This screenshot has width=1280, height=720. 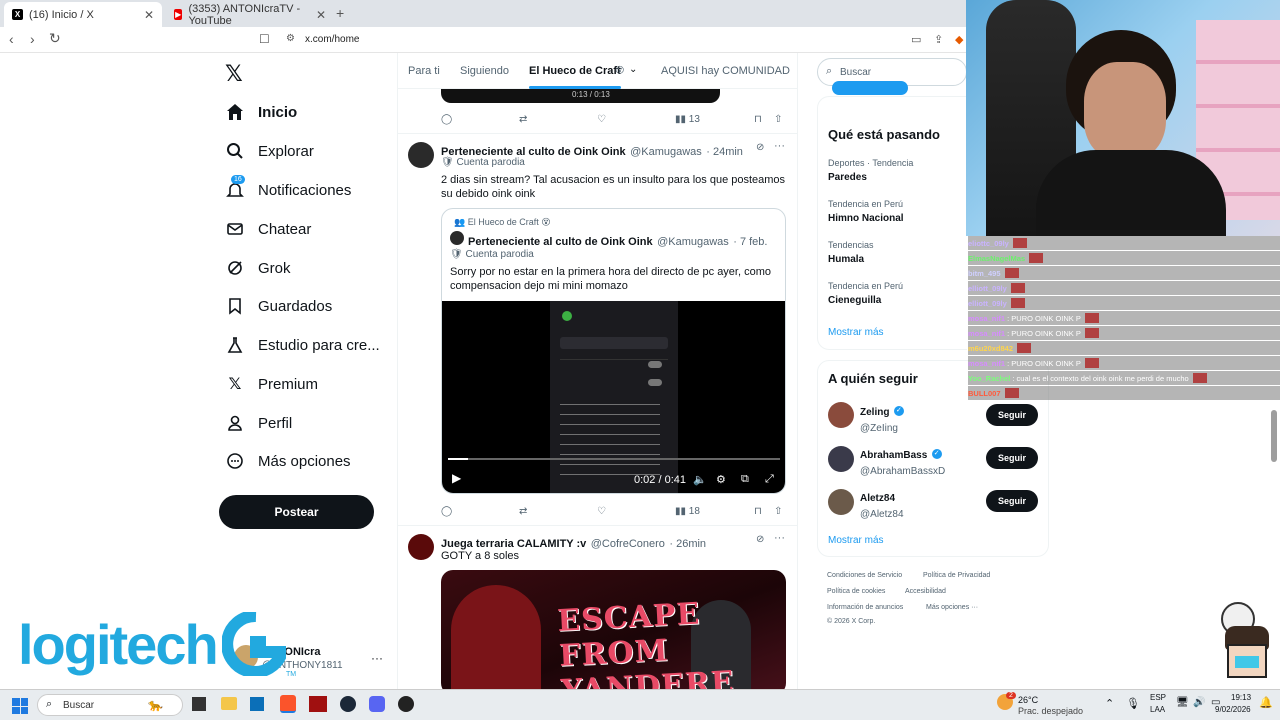 I want to click on site-info-icon: ⚙, so click(x=290, y=38).